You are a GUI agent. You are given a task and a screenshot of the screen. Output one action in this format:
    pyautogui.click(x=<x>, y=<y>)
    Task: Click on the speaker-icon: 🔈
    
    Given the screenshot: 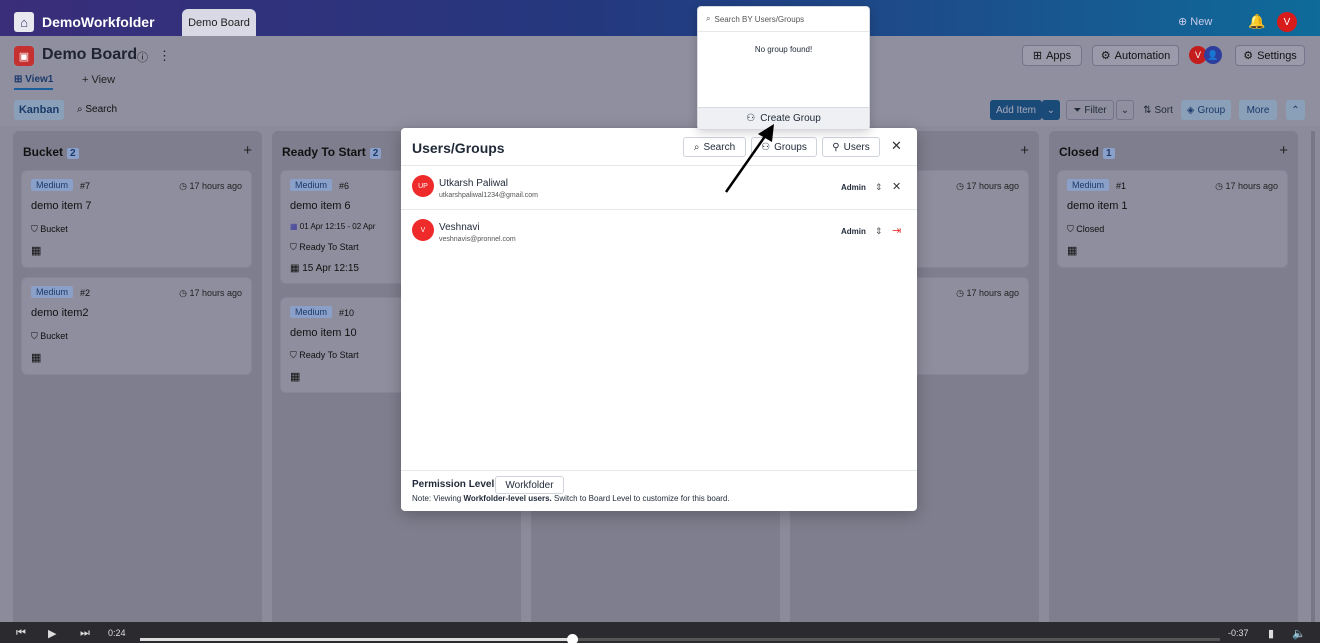 What is the action you would take?
    pyautogui.click(x=1299, y=633)
    